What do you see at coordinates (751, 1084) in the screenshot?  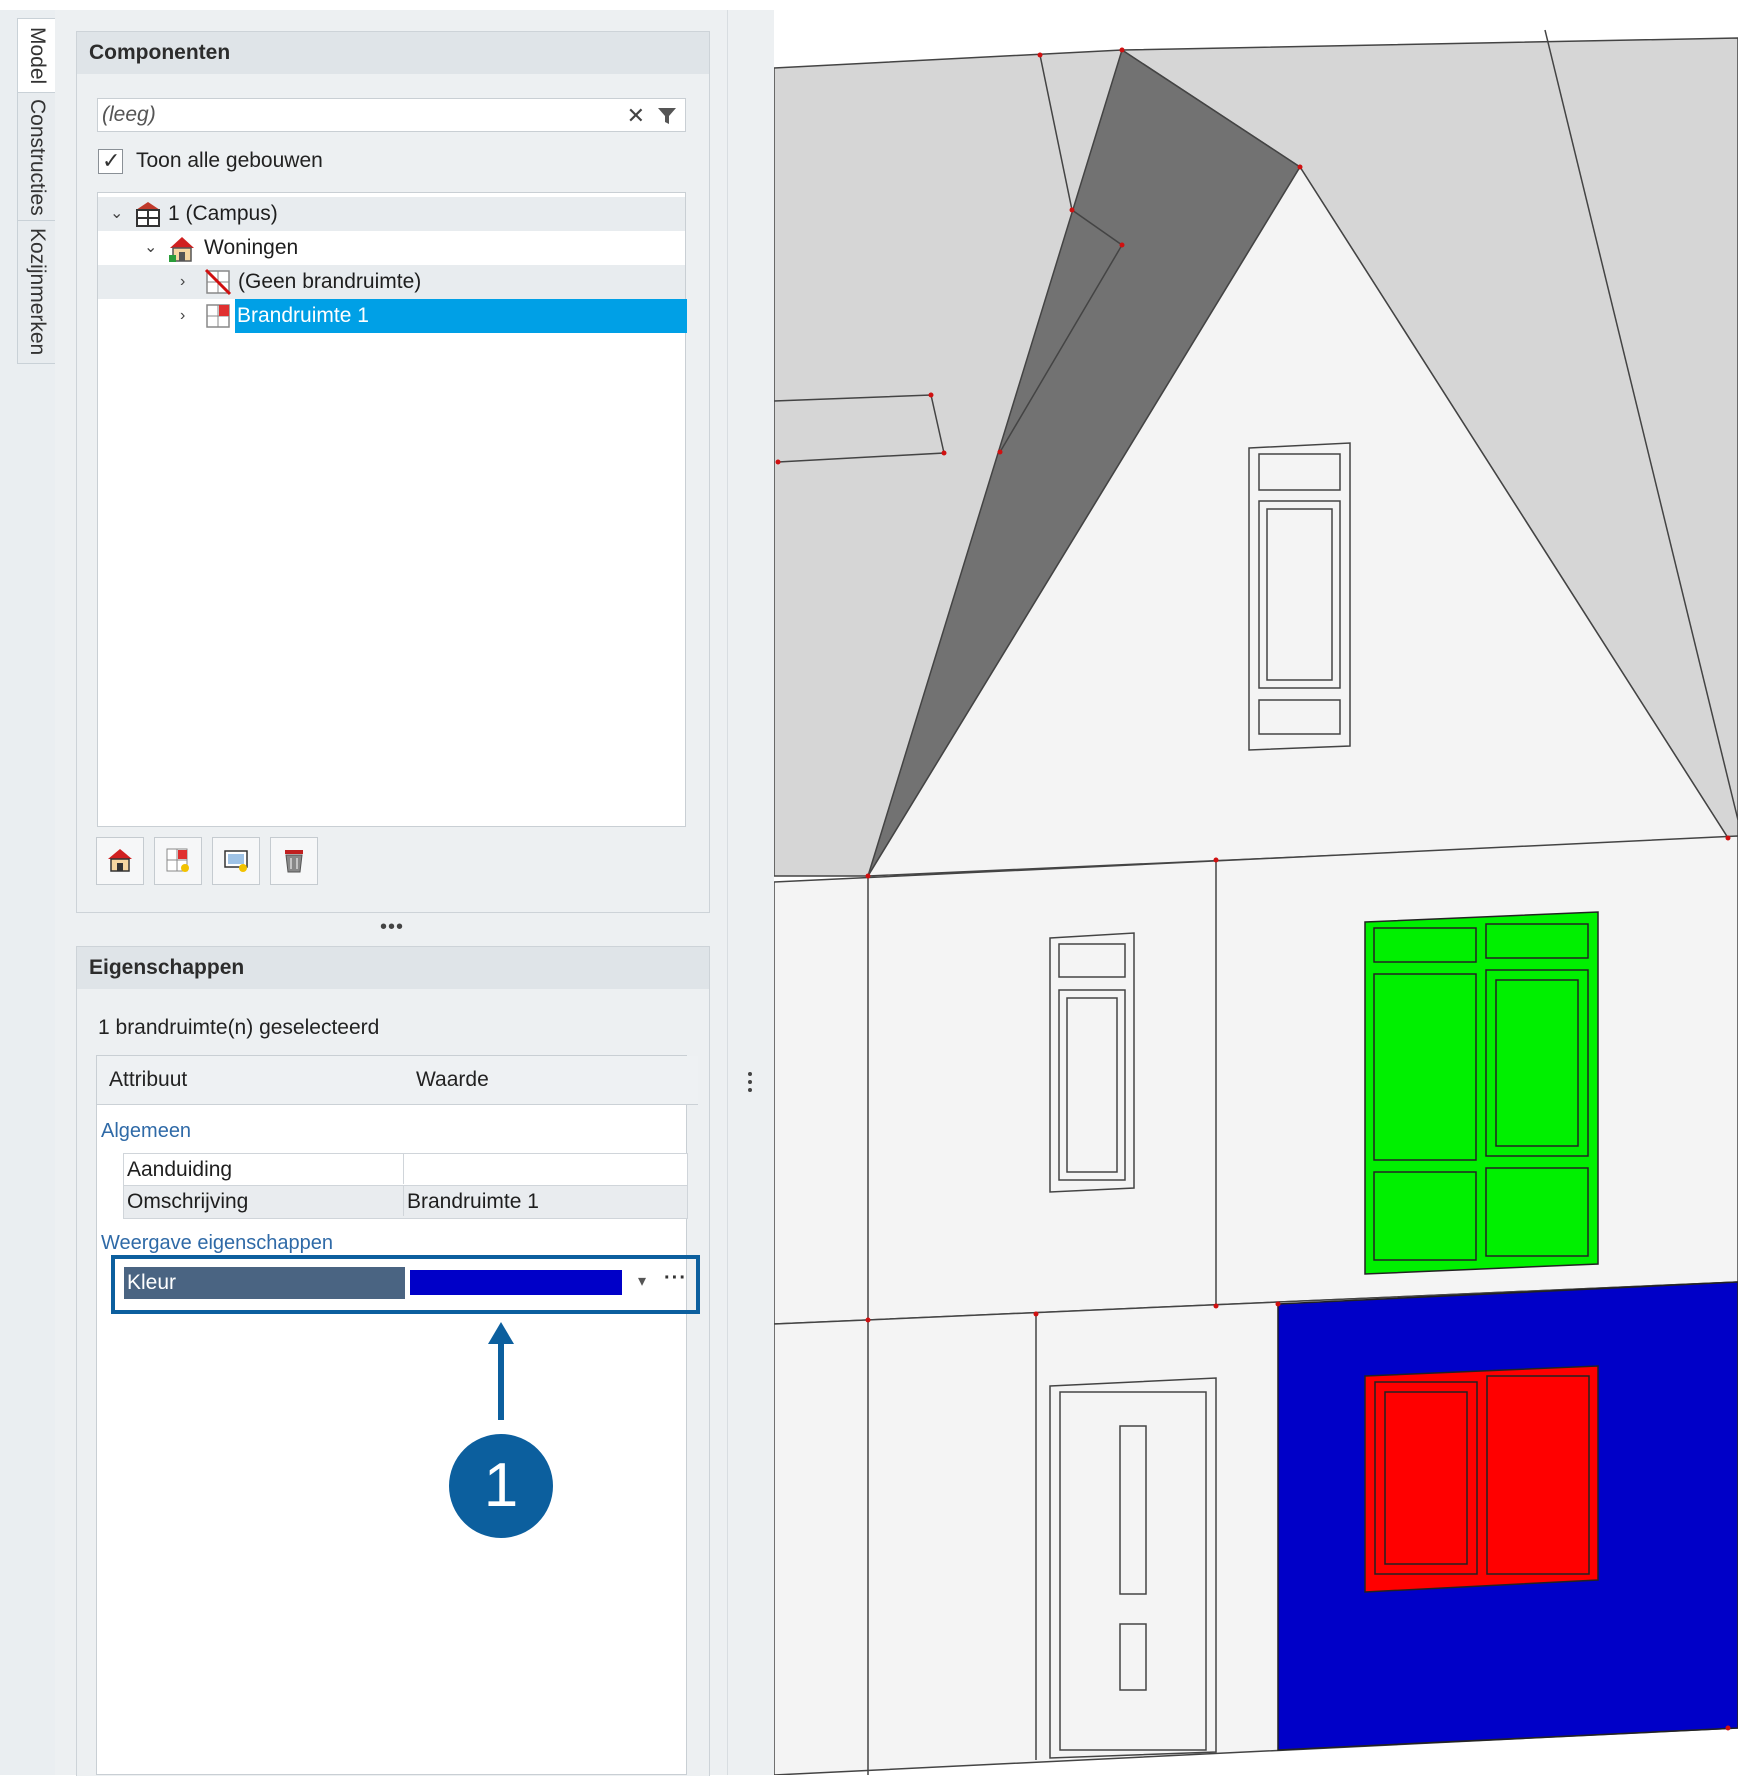 I see `splitter-grip-icon` at bounding box center [751, 1084].